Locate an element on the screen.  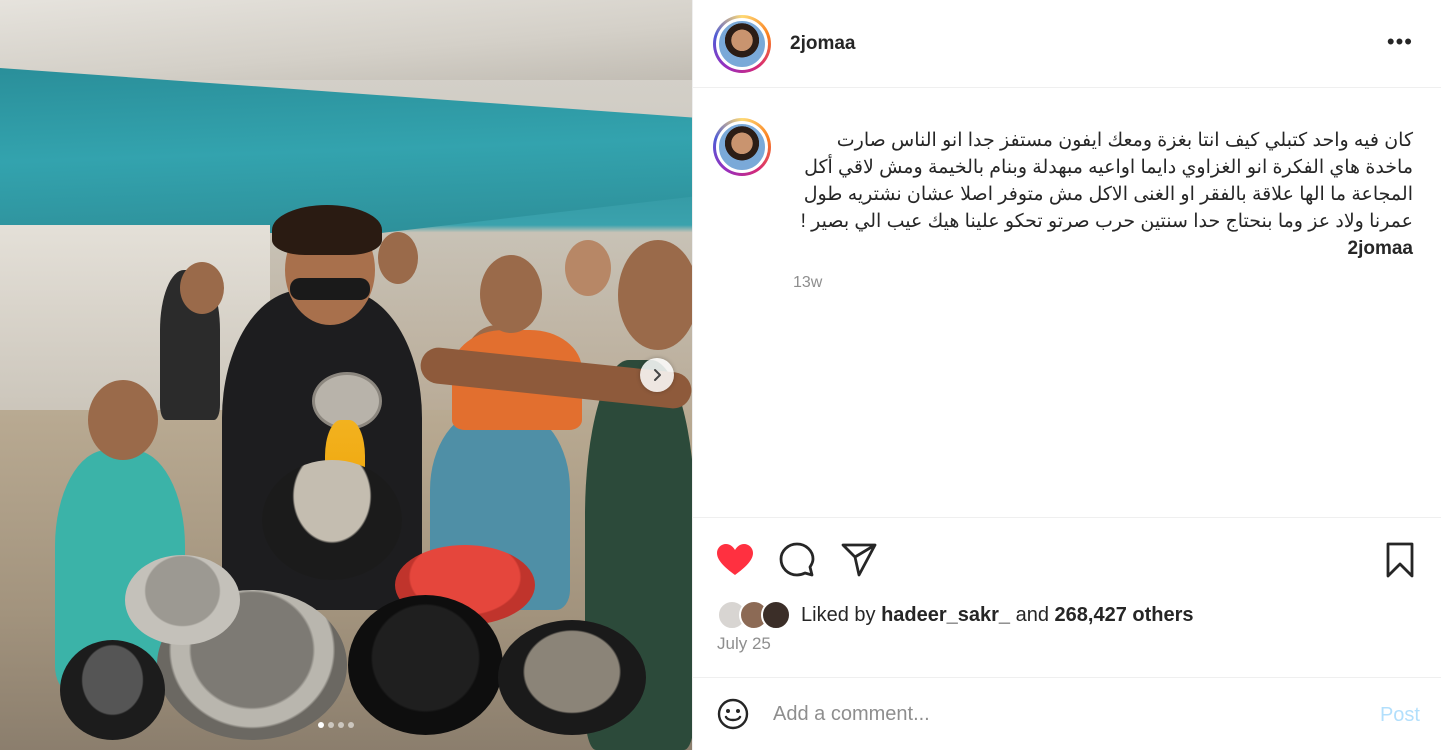
bookmark-icon is located at coordinates (1400, 560).